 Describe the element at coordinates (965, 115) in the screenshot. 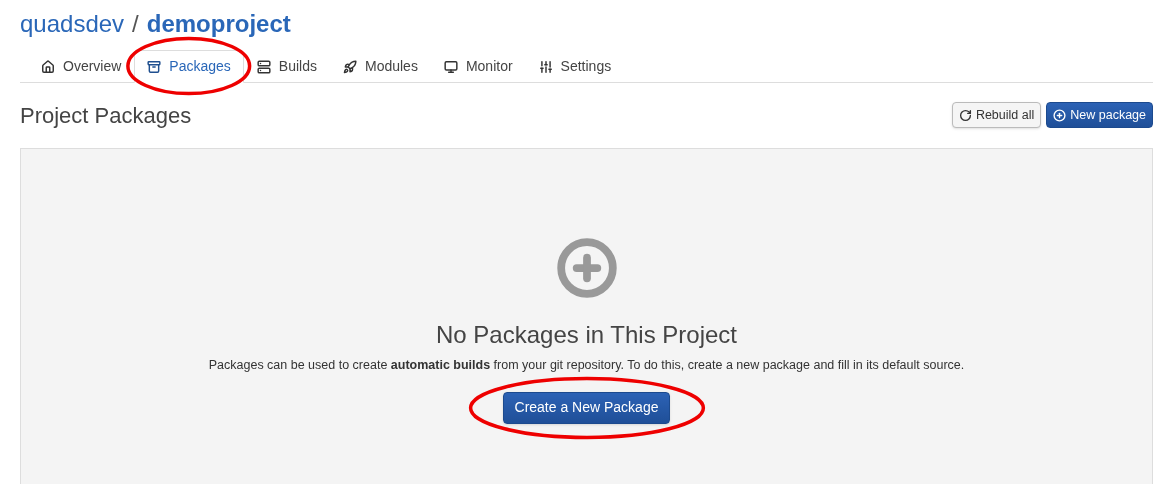

I see `refresh-icon` at that location.